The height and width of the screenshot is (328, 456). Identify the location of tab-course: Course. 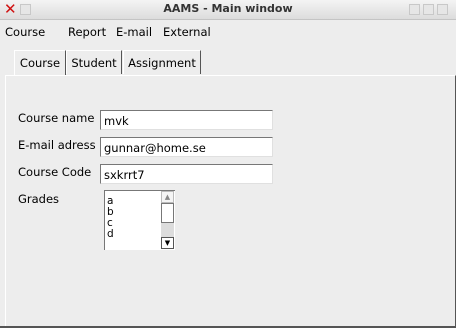
(40, 63).